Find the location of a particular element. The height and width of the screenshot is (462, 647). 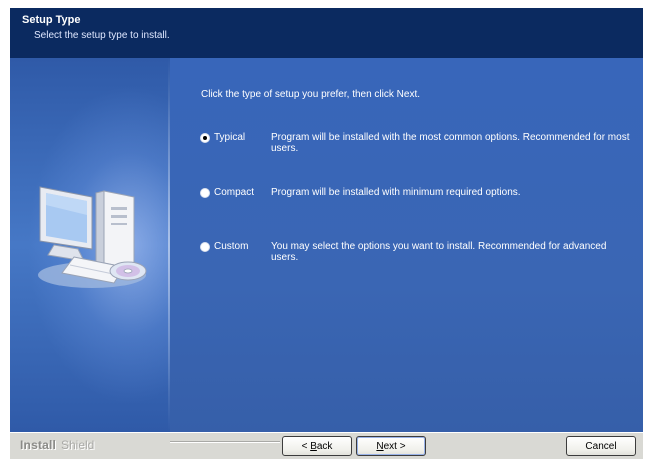

back-button-rest: ack is located at coordinates (324, 446).